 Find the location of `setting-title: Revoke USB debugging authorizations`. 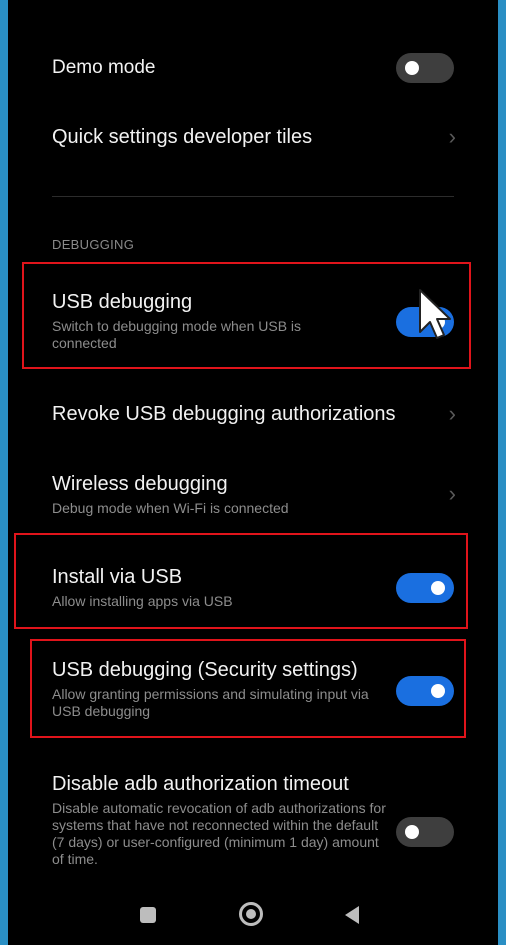

setting-title: Revoke USB debugging authorizations is located at coordinates (224, 414).